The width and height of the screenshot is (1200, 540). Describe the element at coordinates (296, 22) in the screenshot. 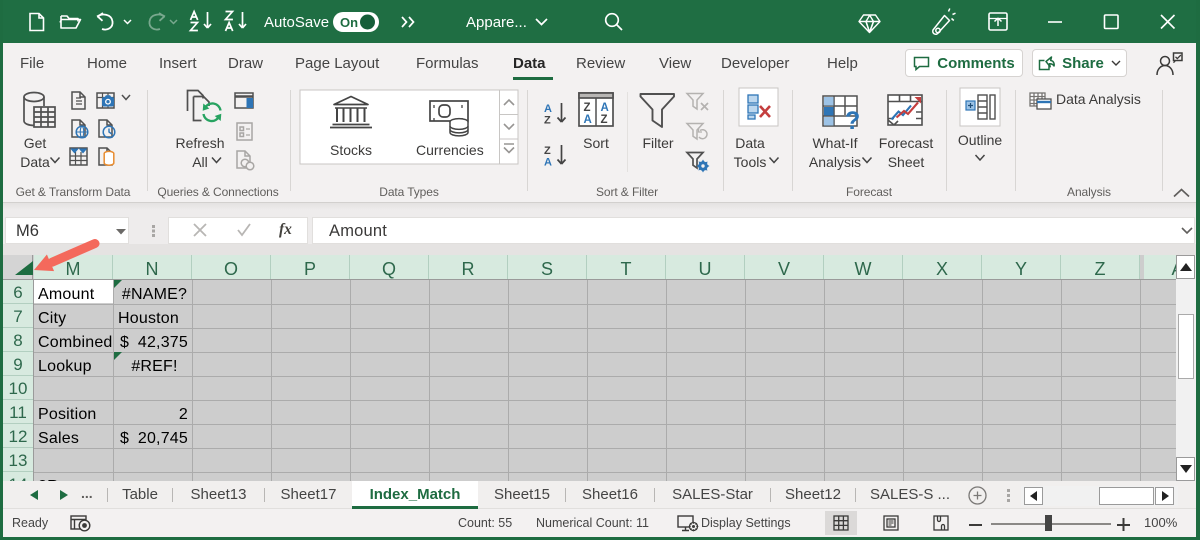

I see `svg-text: AutoSave` at that location.